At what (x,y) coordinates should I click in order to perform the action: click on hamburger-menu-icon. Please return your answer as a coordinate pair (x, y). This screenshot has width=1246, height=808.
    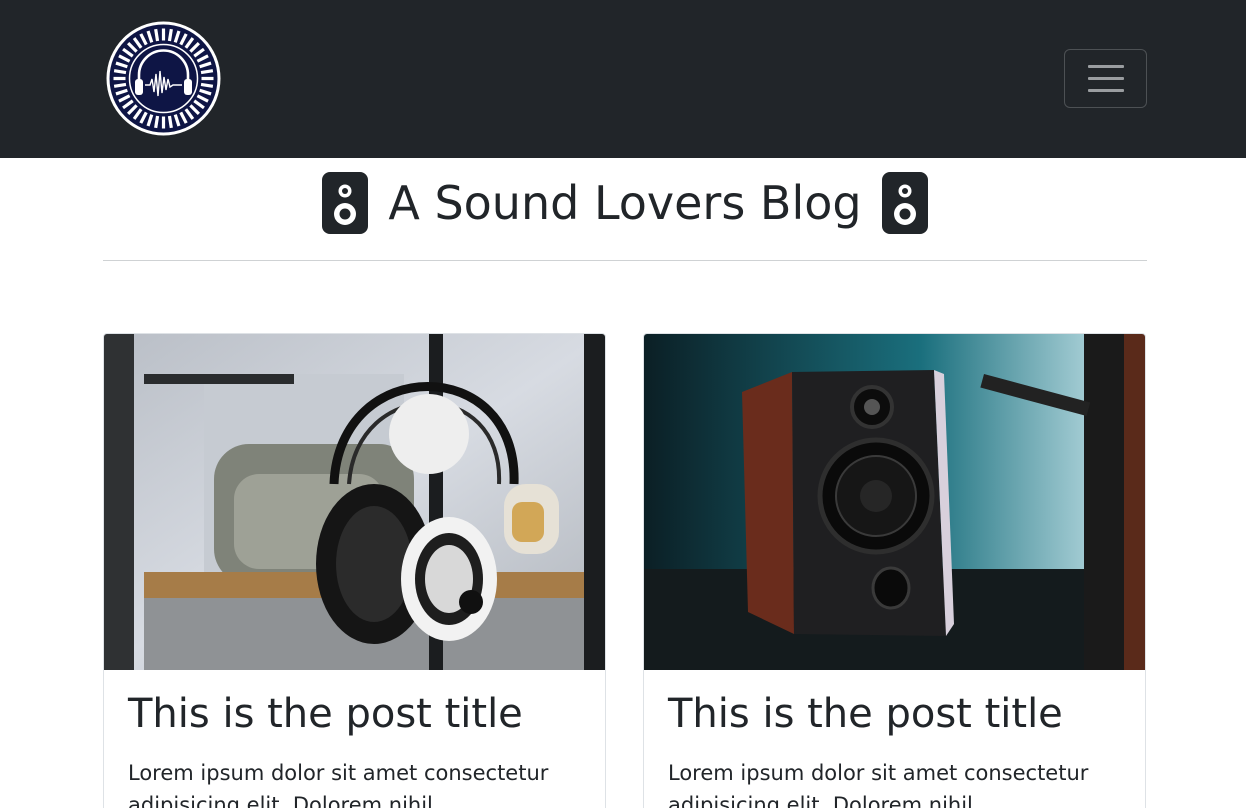
    Looking at the image, I should click on (1106, 79).